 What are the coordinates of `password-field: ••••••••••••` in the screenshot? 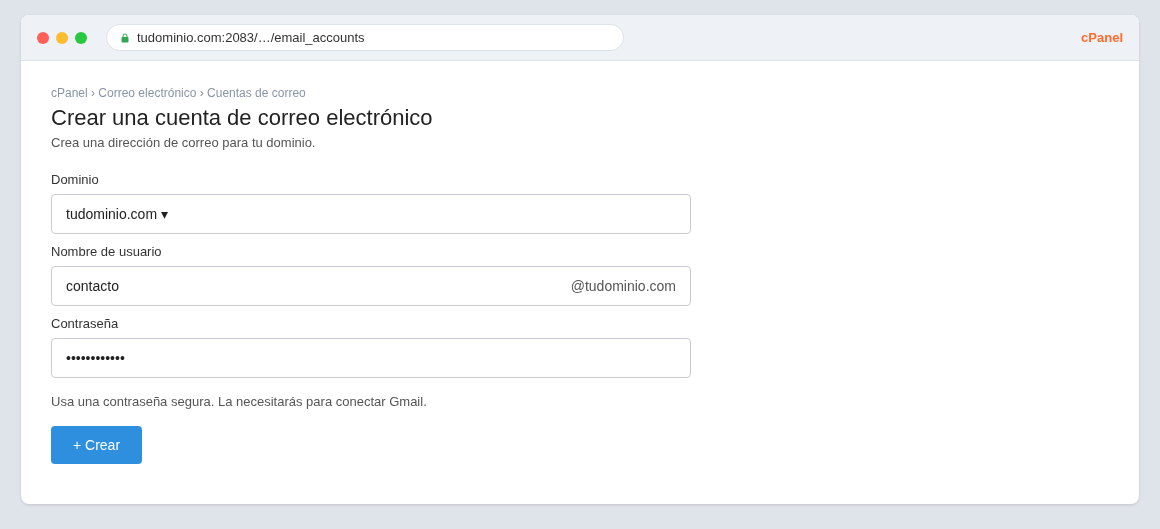 It's located at (371, 358).